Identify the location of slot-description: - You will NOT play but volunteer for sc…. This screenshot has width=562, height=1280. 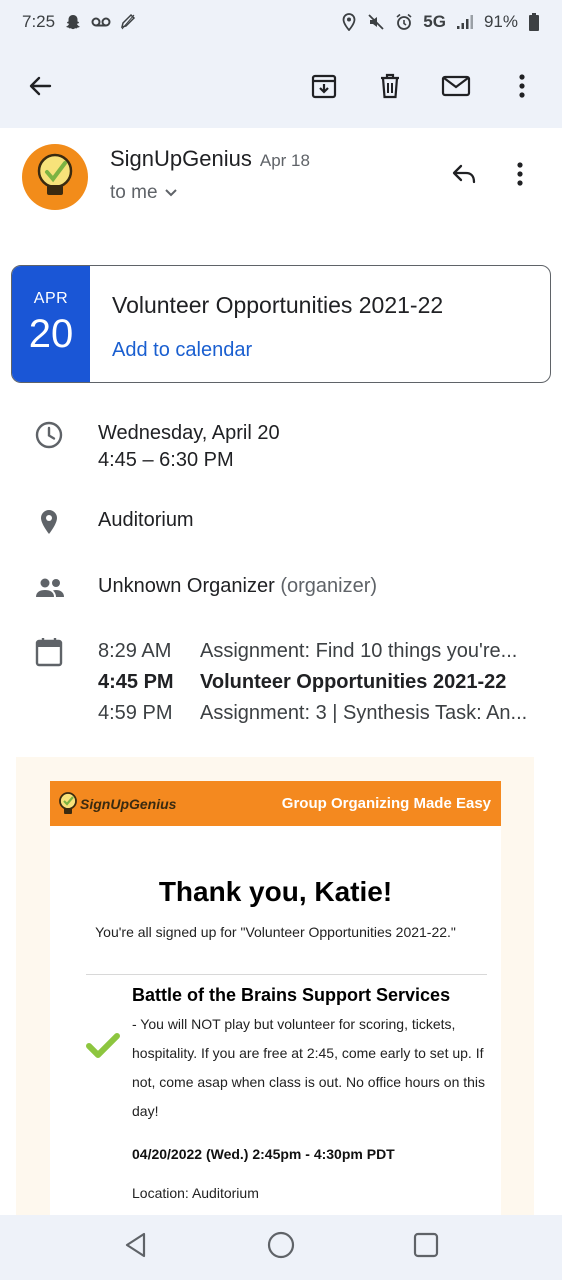
(309, 1067).